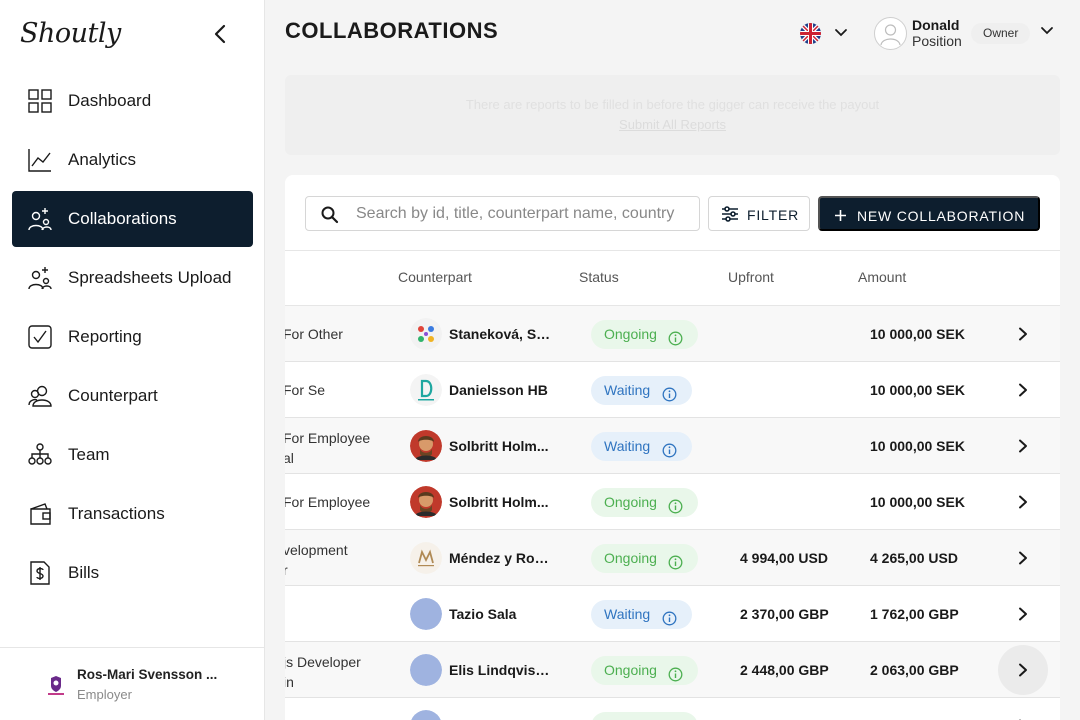 The height and width of the screenshot is (720, 1080). I want to click on user-name: Donald, so click(936, 25).